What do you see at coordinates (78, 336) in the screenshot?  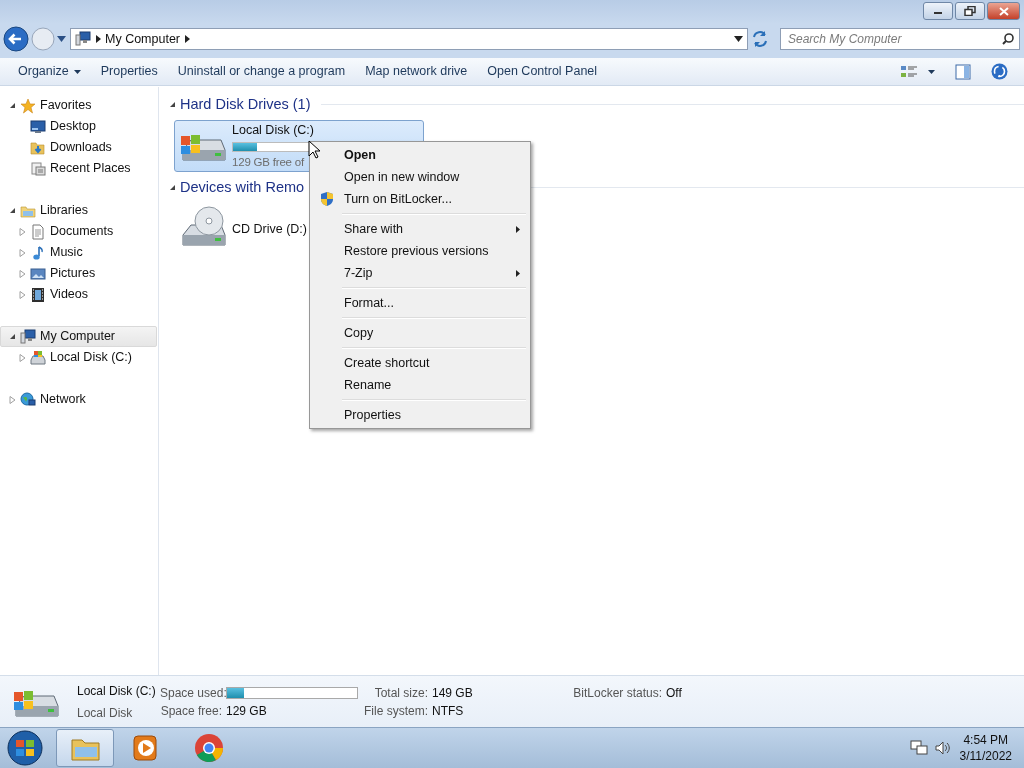 I see `nav-item: My Computer` at bounding box center [78, 336].